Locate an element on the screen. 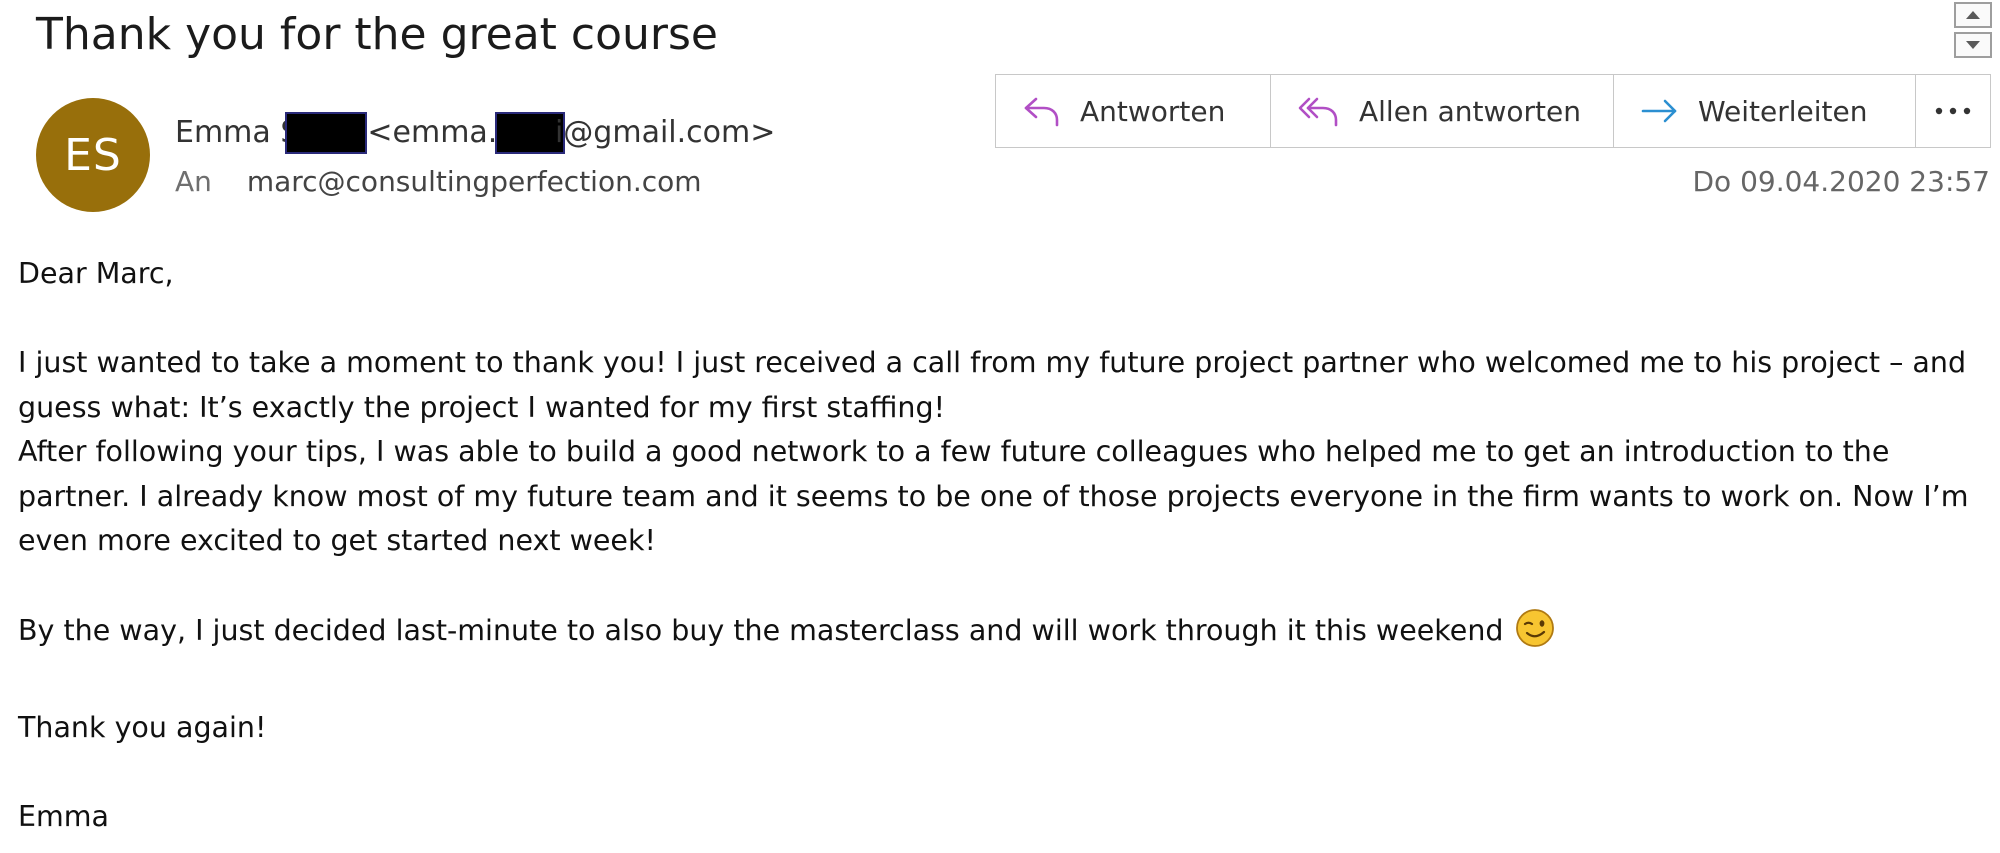  sender-line: Emma S <emma.s i@gmail.com> is located at coordinates (475, 133).